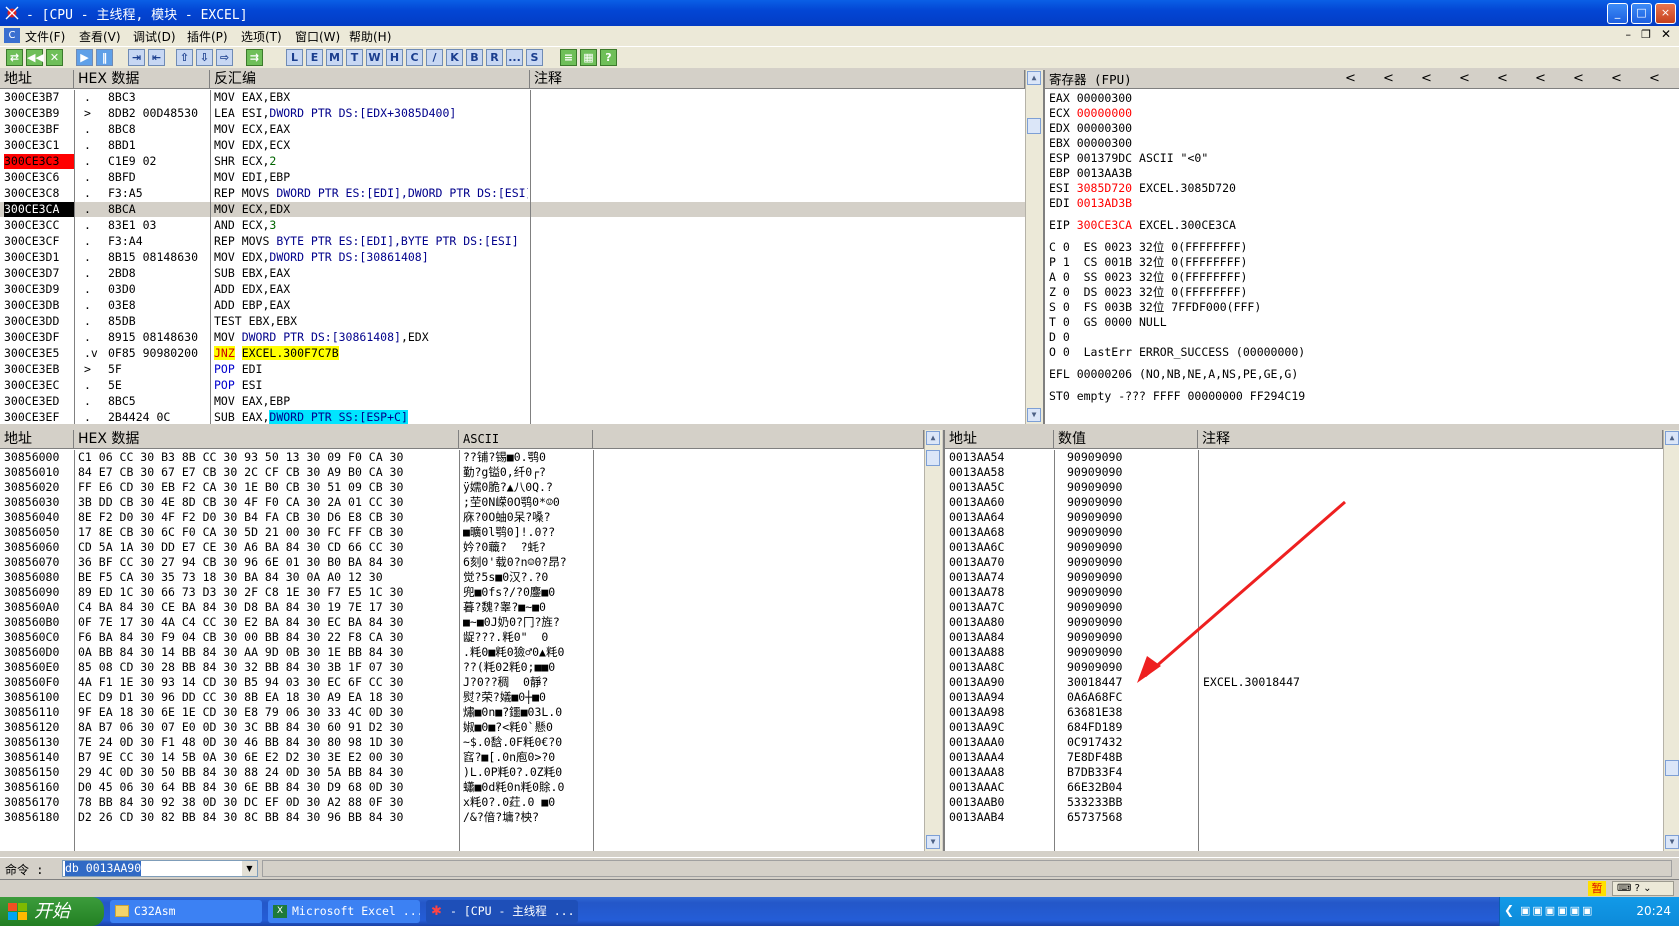 This screenshot has width=1679, height=926. What do you see at coordinates (1304, 457) in the screenshot?
I see `stack-row: 0013AA54 90909090` at bounding box center [1304, 457].